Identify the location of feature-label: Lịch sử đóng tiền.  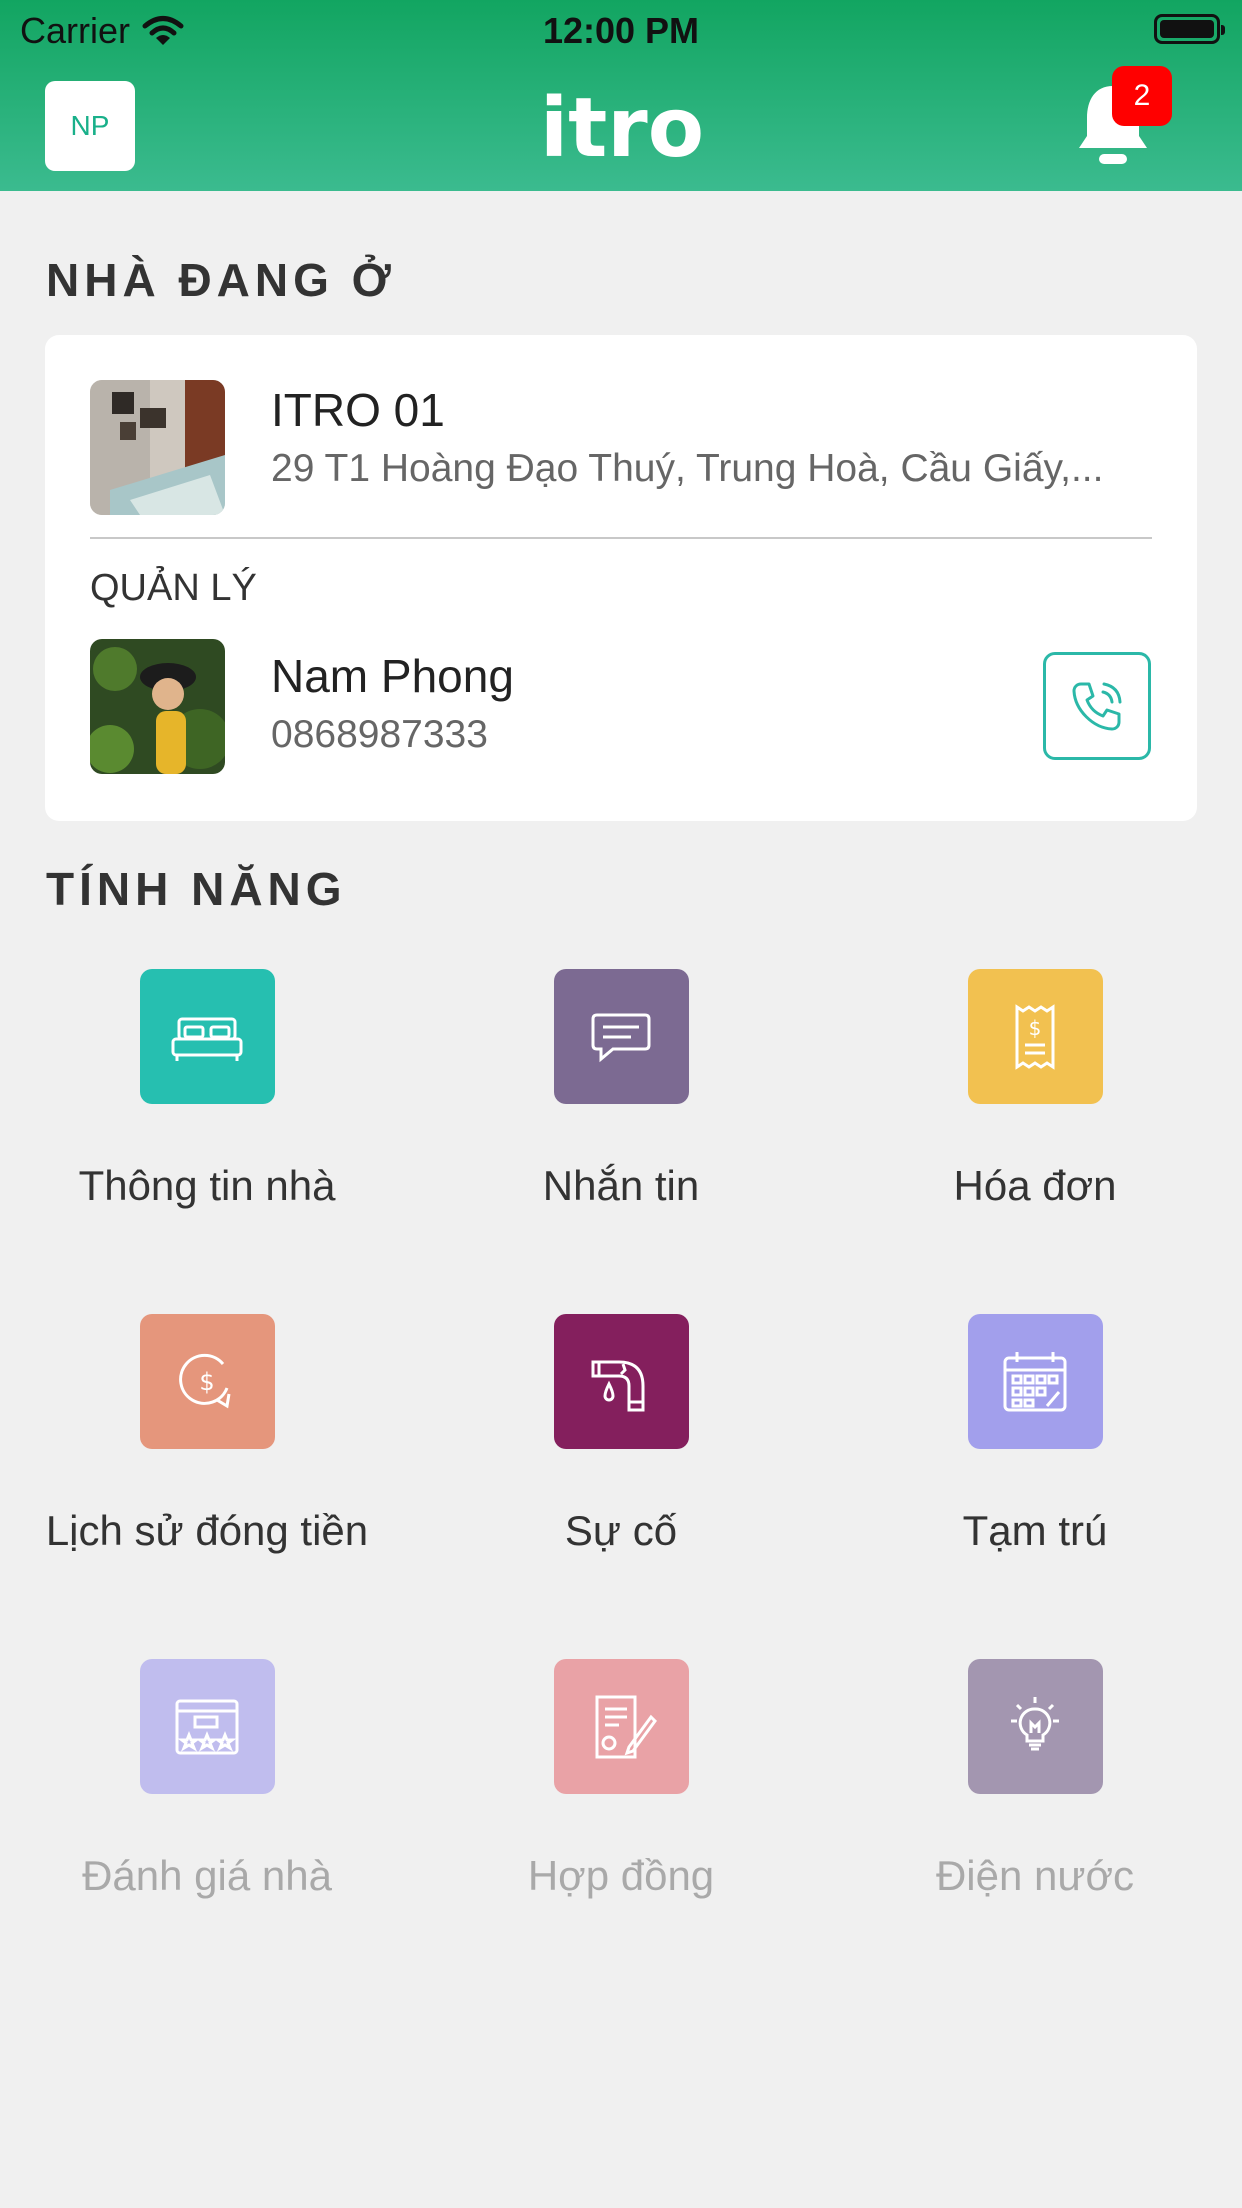
(207, 1530).